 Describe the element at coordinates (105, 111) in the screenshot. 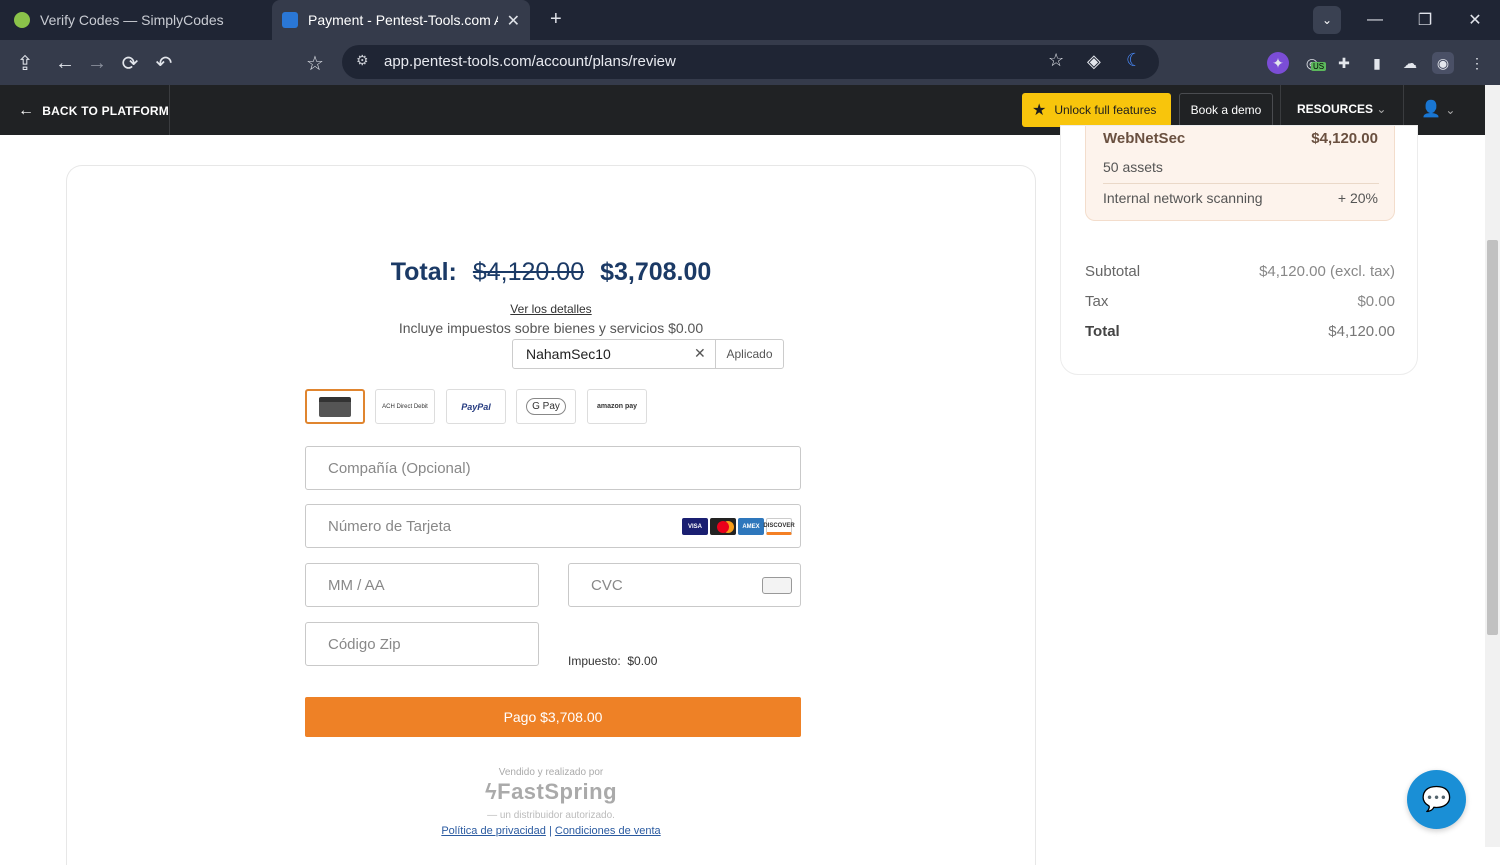

I see `back-label: BACK TO PLATFORM` at that location.